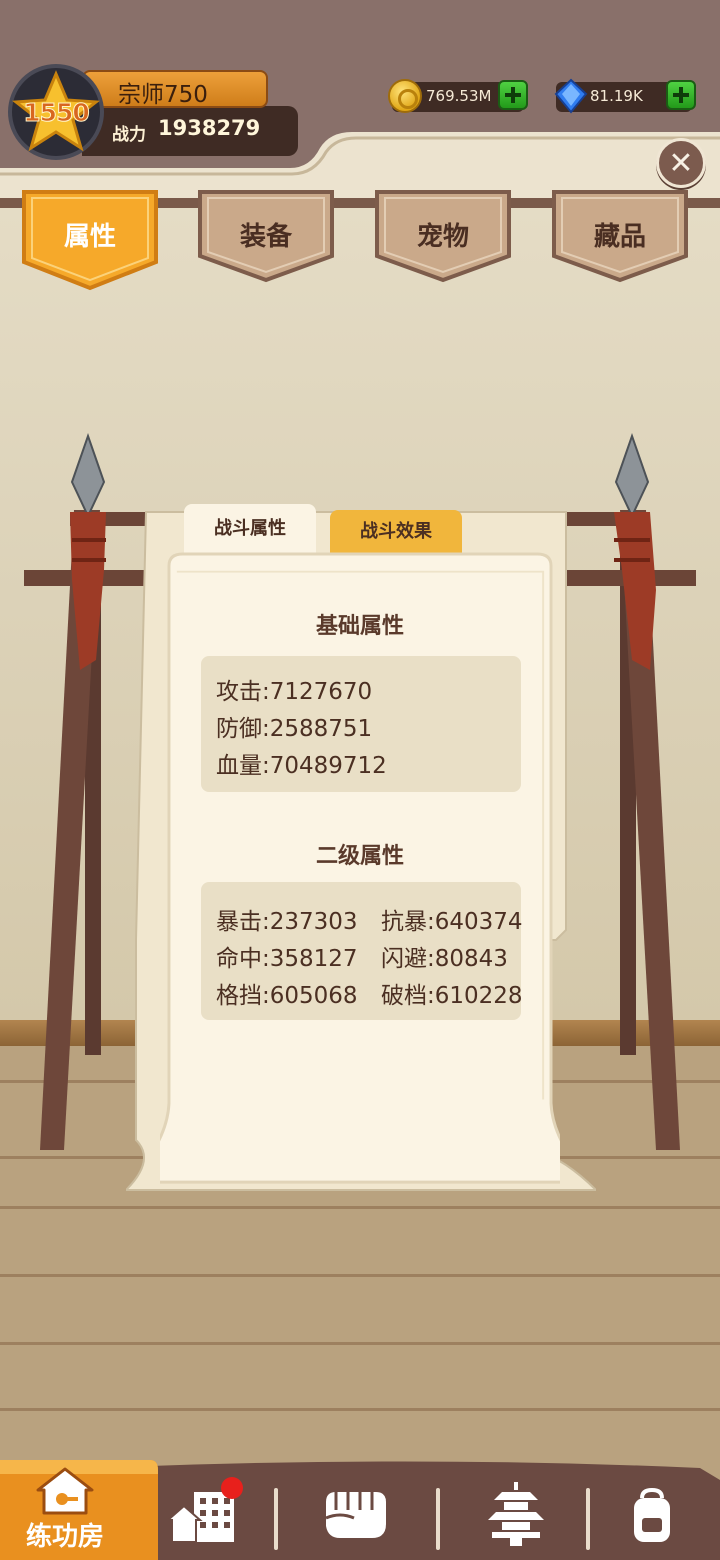  I want to click on gold-coin-icon, so click(405, 96).